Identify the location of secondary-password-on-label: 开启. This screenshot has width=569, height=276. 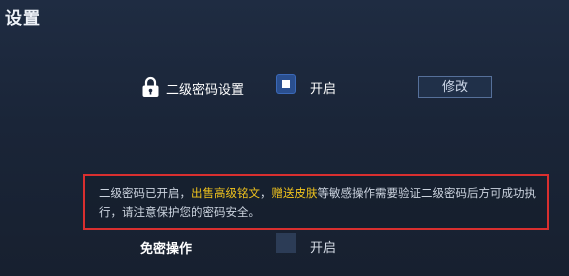
(323, 87).